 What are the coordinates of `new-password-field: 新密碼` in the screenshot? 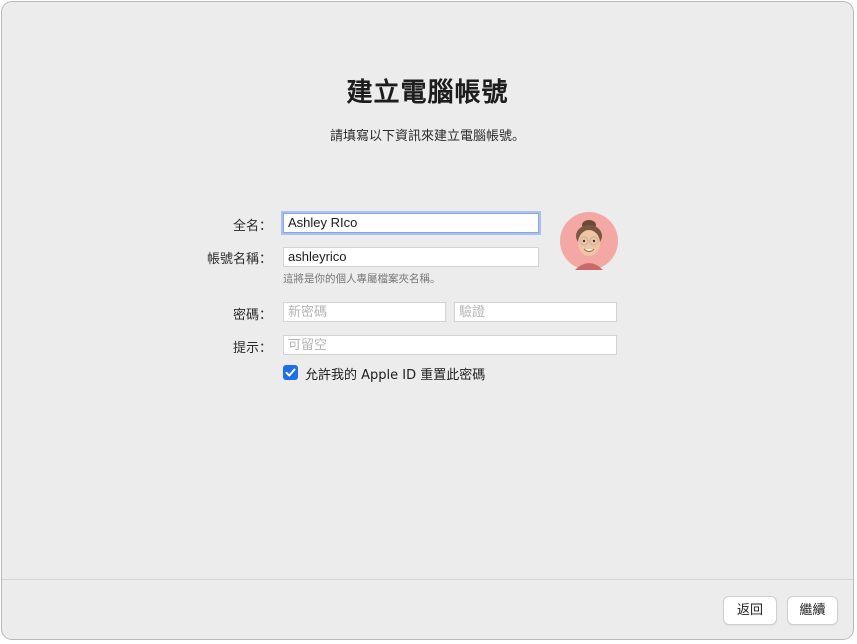 It's located at (364, 312).